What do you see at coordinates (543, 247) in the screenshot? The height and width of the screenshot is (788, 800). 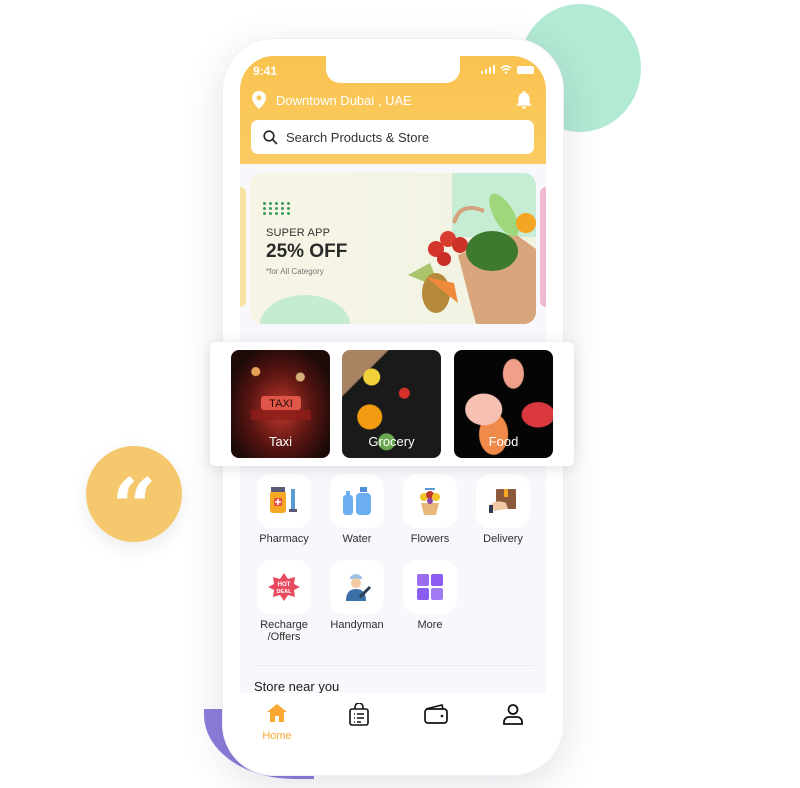 I see `carousel-next-peek` at bounding box center [543, 247].